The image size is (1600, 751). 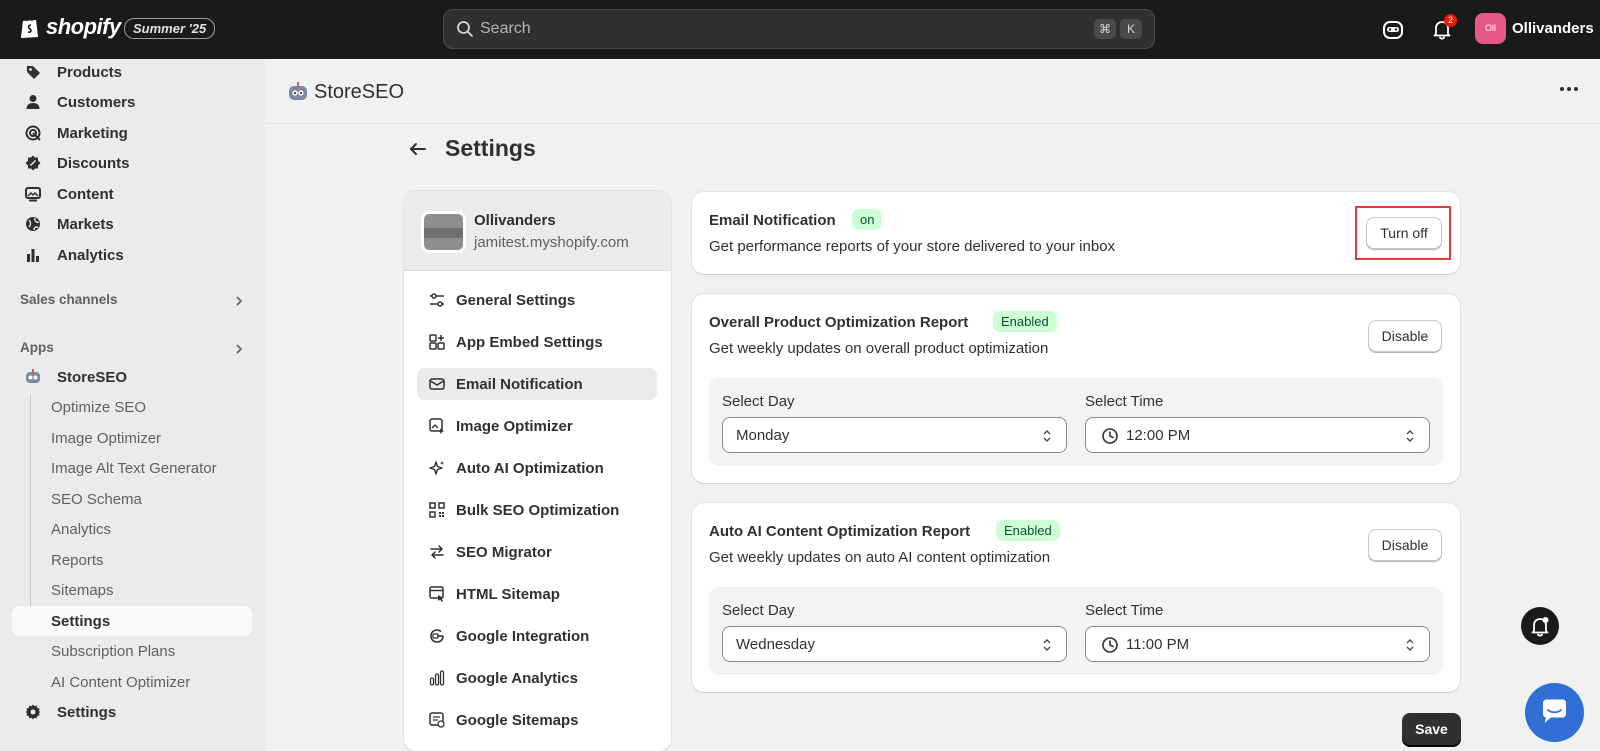 I want to click on settings-nav-google-integration: Google Integration, so click(x=537, y=636).